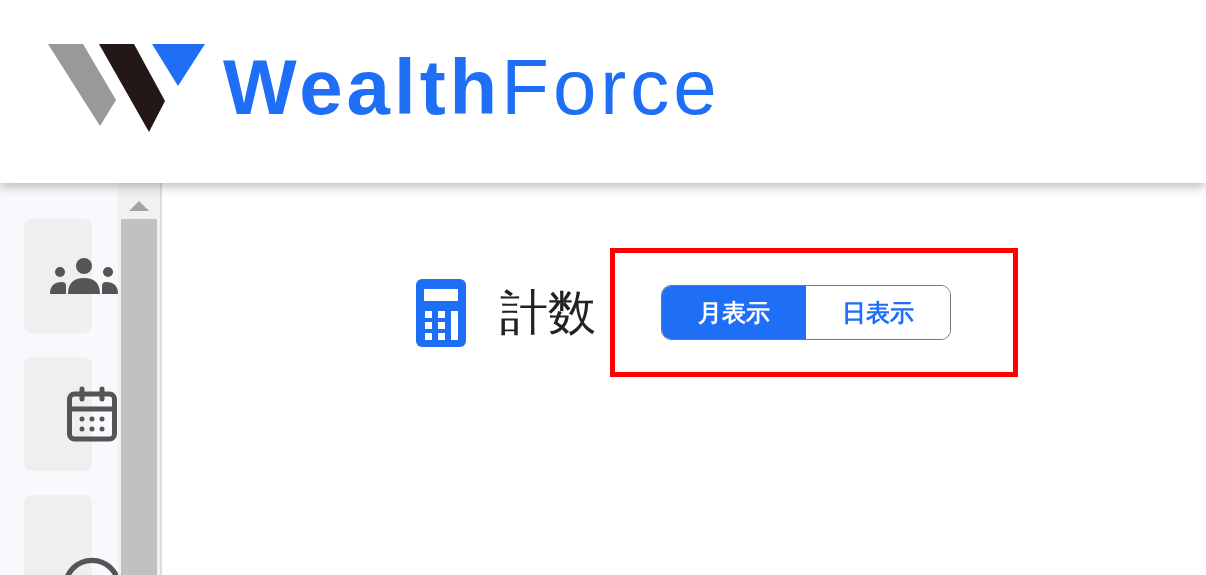 The height and width of the screenshot is (575, 1206). Describe the element at coordinates (139, 397) in the screenshot. I see `scrollbar-thumb` at that location.